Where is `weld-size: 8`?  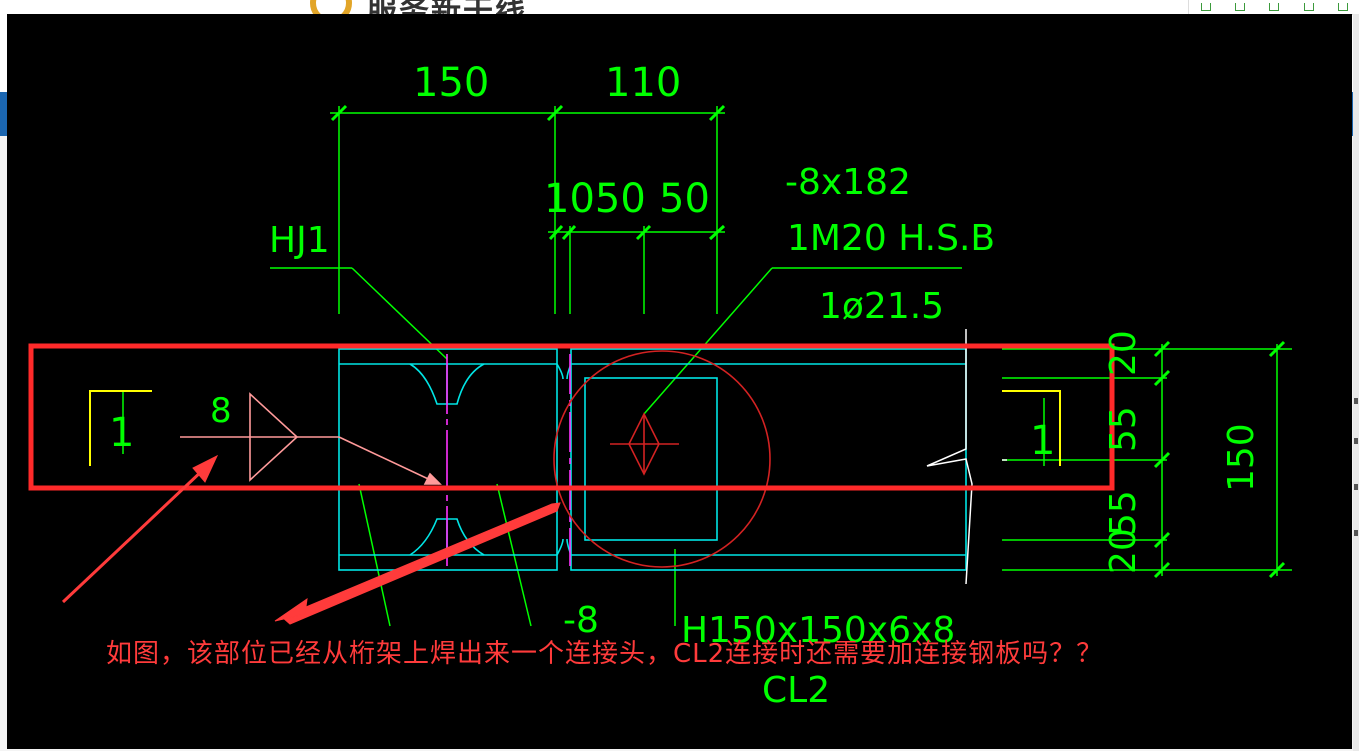 weld-size: 8 is located at coordinates (221, 411).